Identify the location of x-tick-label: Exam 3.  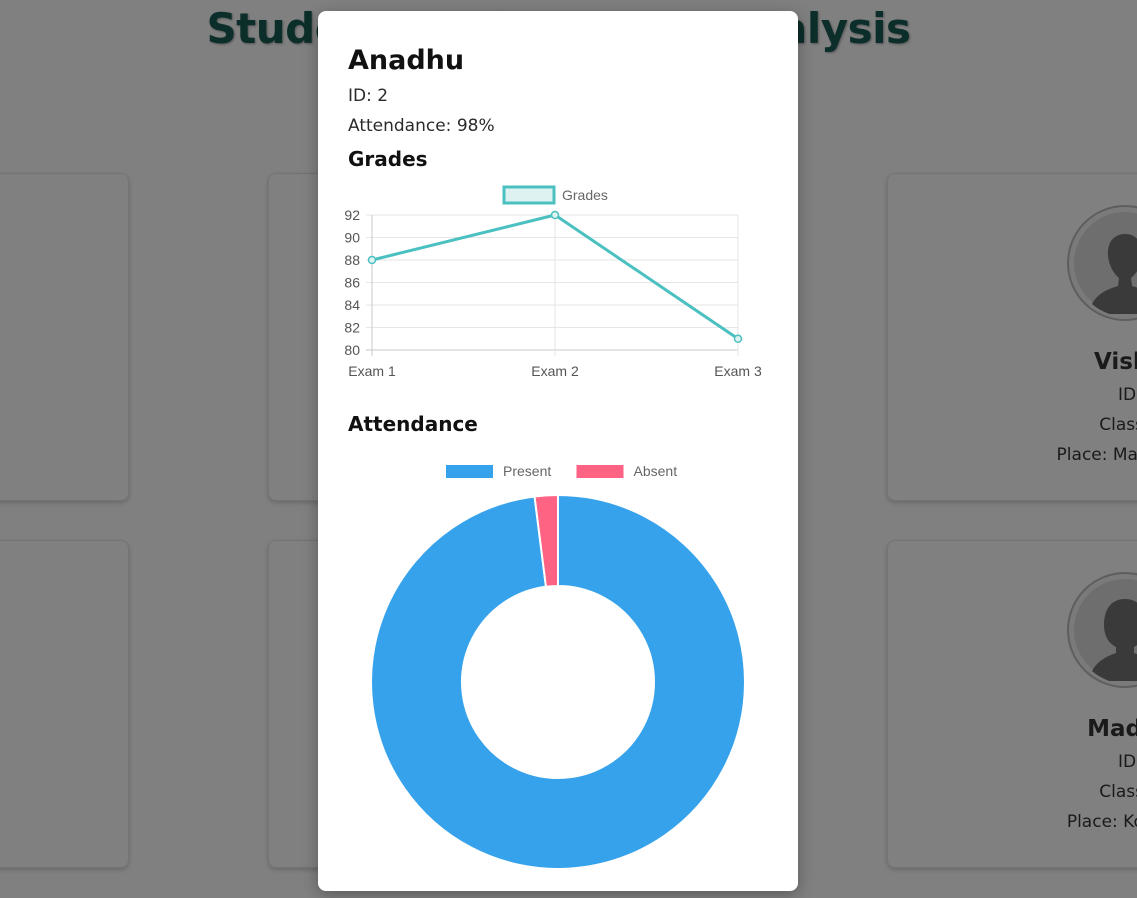
(738, 370).